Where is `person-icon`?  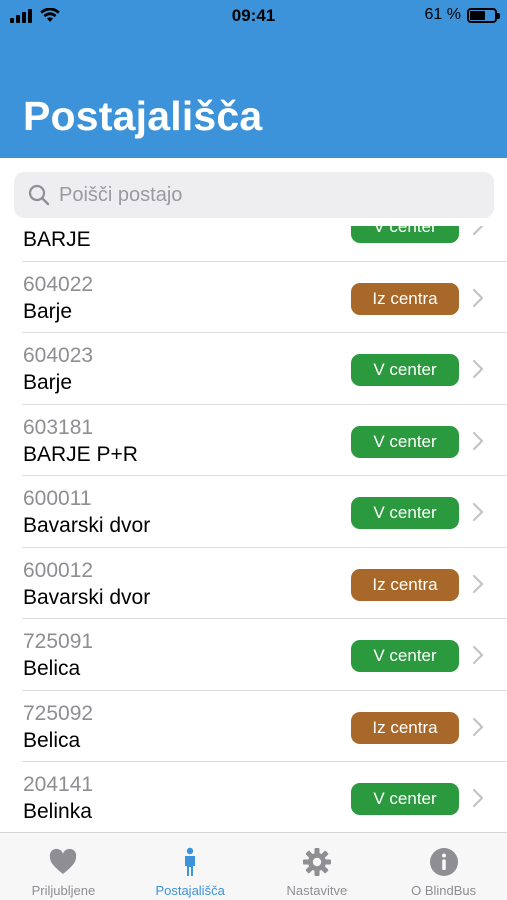 person-icon is located at coordinates (190, 861).